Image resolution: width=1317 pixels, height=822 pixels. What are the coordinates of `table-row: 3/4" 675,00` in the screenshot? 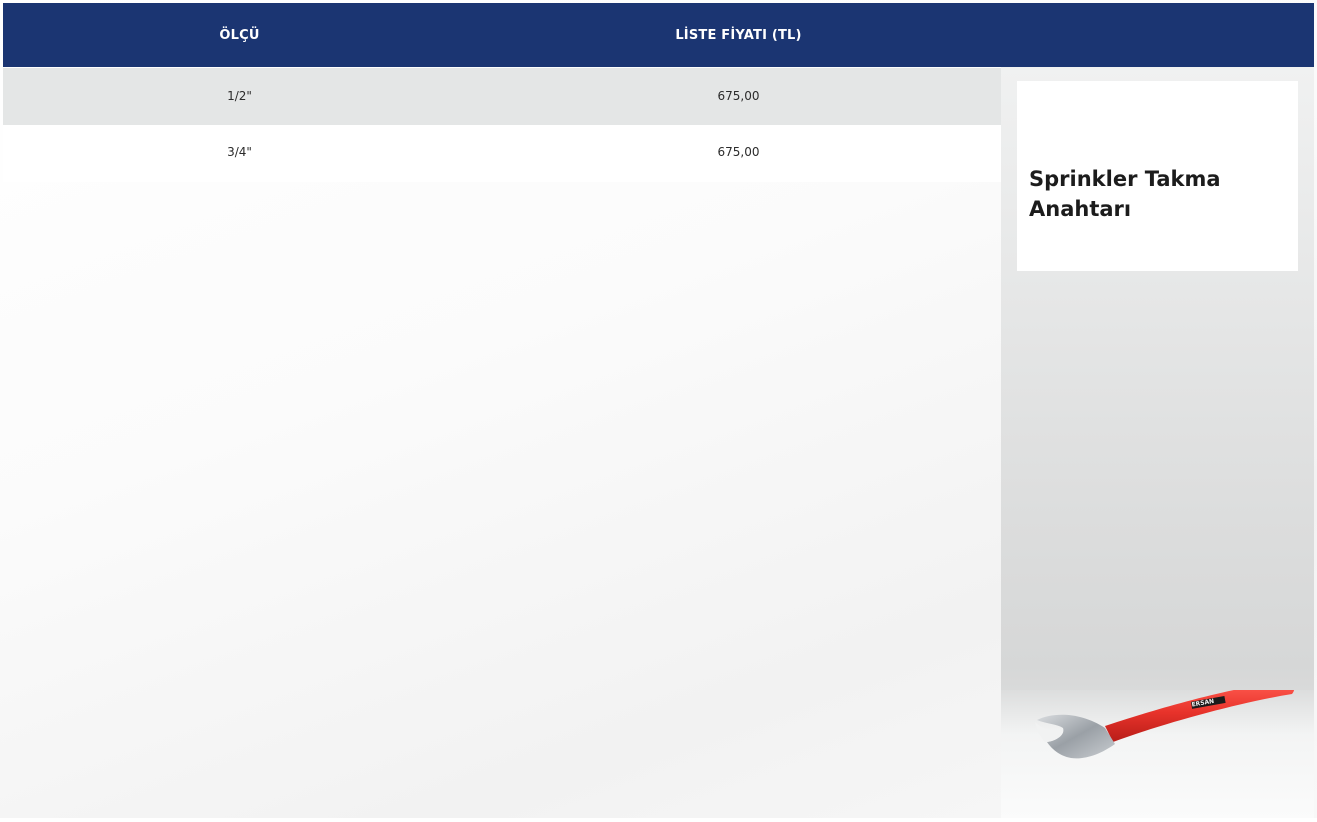 It's located at (502, 153).